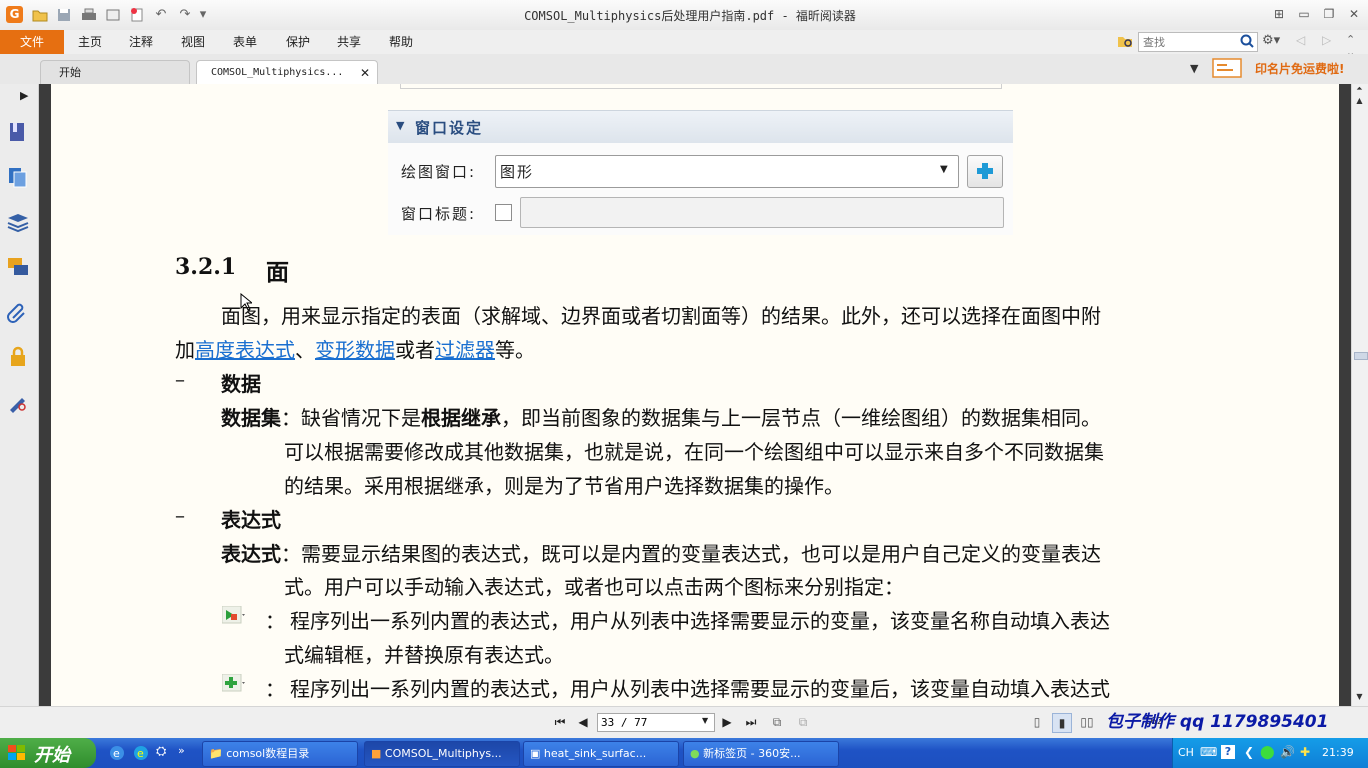 This screenshot has width=1368, height=768. What do you see at coordinates (14, 14) in the screenshot?
I see `app-logo-icon: G` at bounding box center [14, 14].